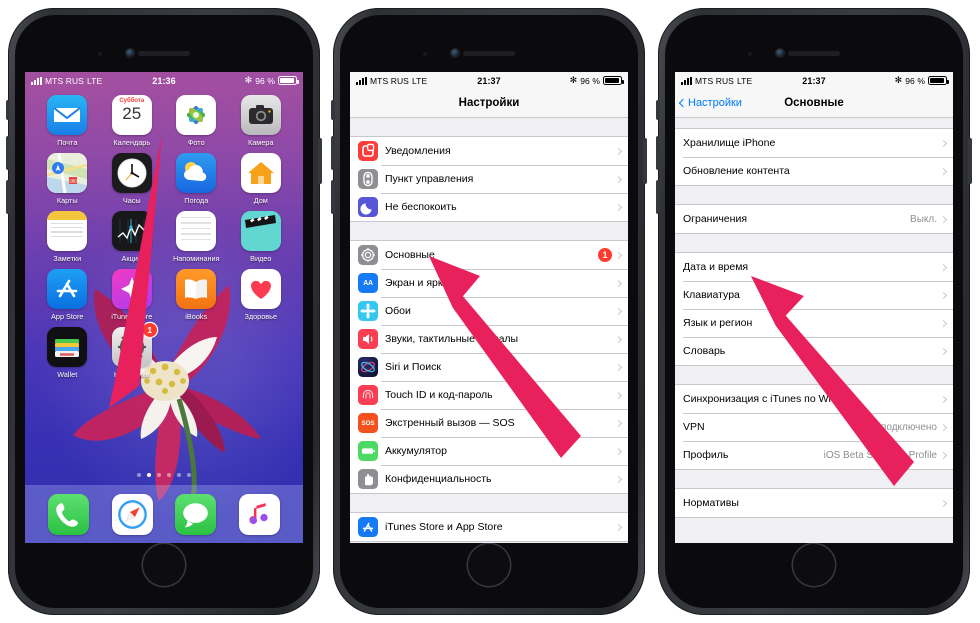 The height and width of the screenshot is (623, 980). What do you see at coordinates (489, 395) in the screenshot?
I see `settings-row-touch-id: Touch ID и код-пароль` at bounding box center [489, 395].